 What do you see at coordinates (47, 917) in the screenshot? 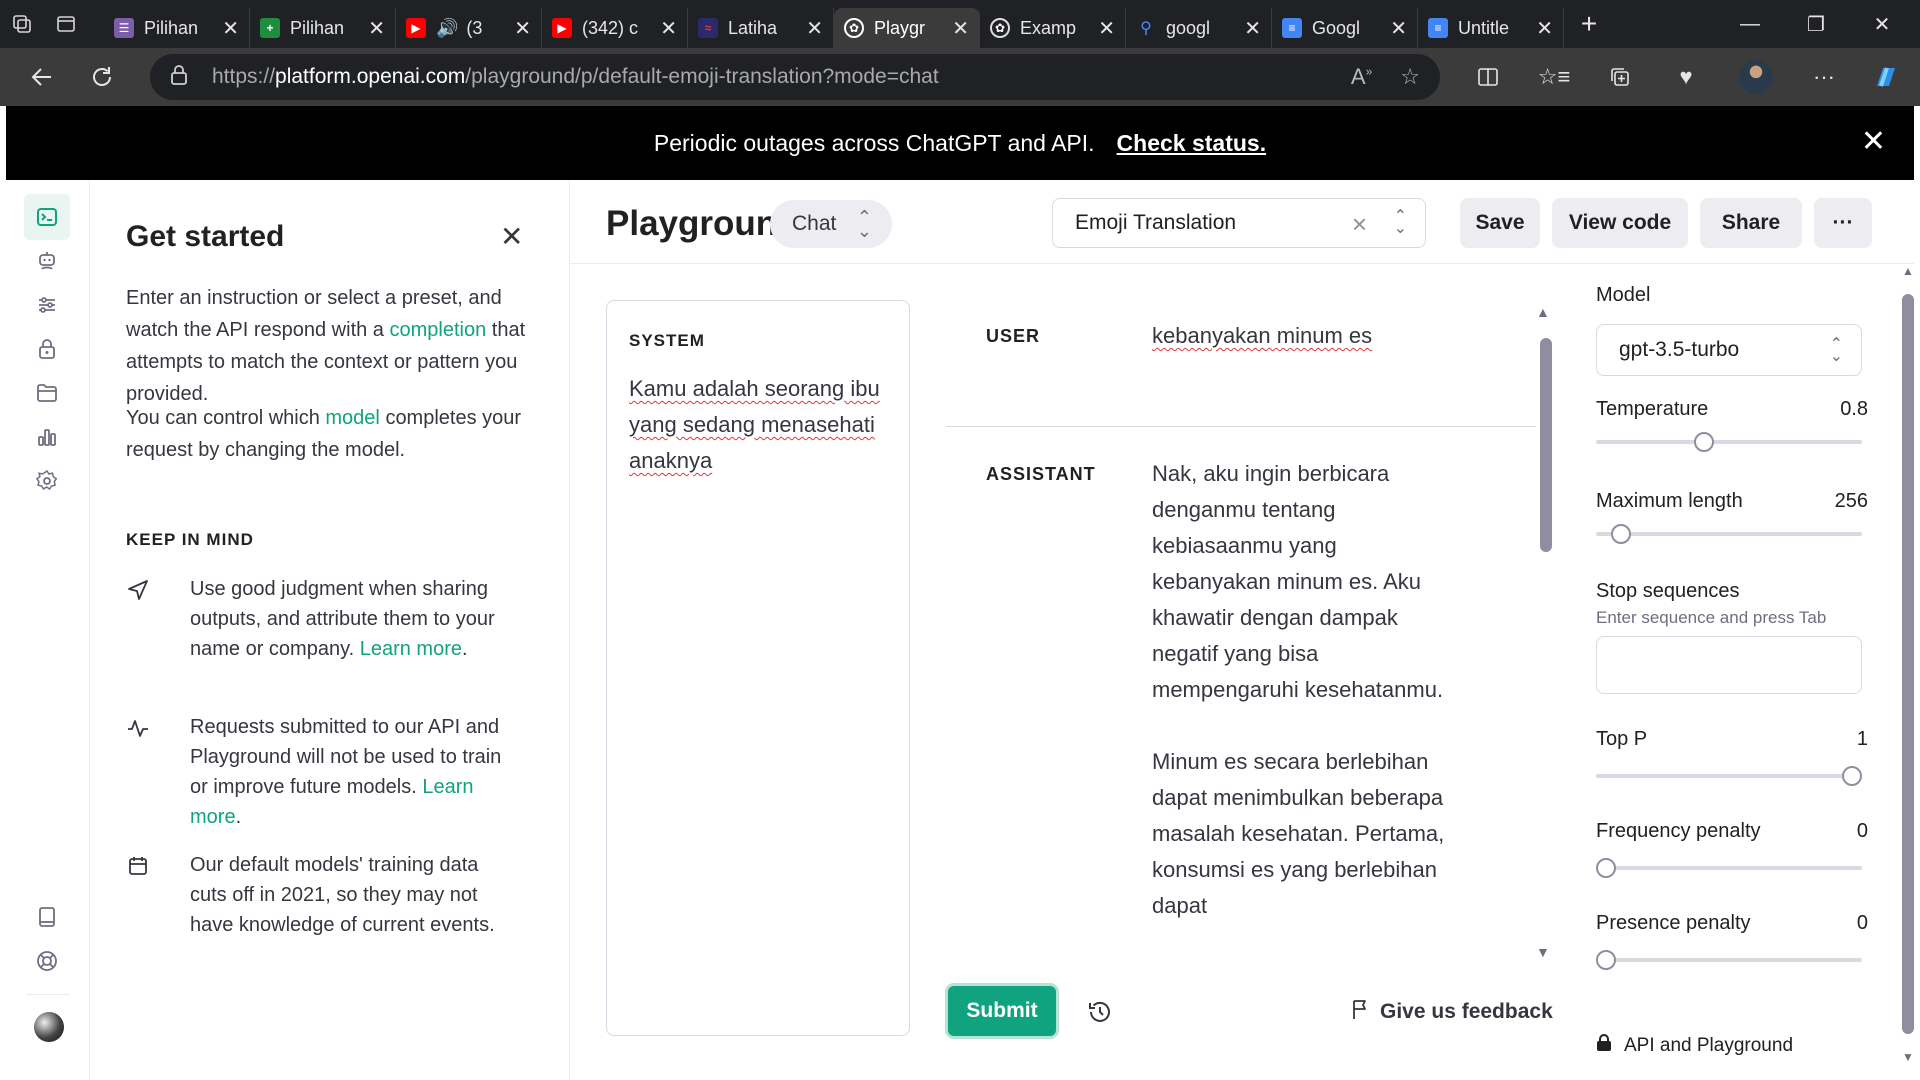
I see `documentation-book-icon` at bounding box center [47, 917].